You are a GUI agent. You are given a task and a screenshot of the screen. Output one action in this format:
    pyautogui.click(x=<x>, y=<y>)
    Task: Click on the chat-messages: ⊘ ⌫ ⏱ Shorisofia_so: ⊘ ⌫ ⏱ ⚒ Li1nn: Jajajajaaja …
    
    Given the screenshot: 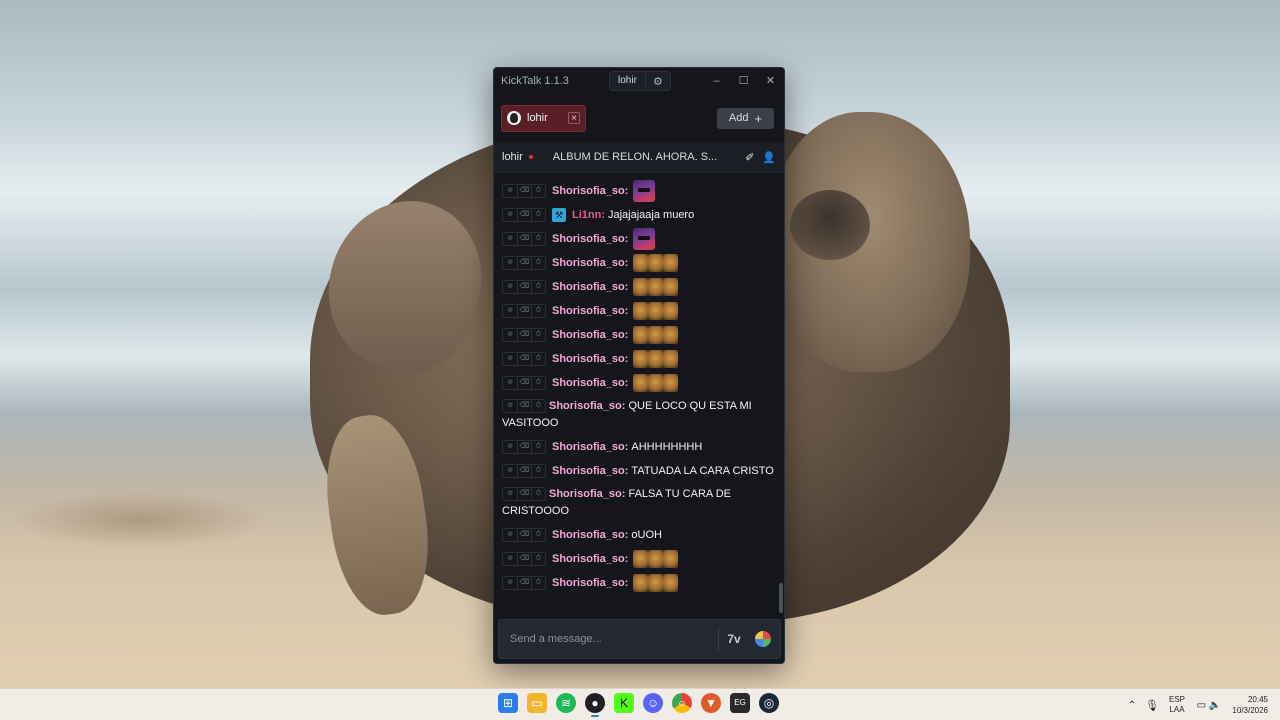 What is the action you would take?
    pyautogui.click(x=639, y=396)
    